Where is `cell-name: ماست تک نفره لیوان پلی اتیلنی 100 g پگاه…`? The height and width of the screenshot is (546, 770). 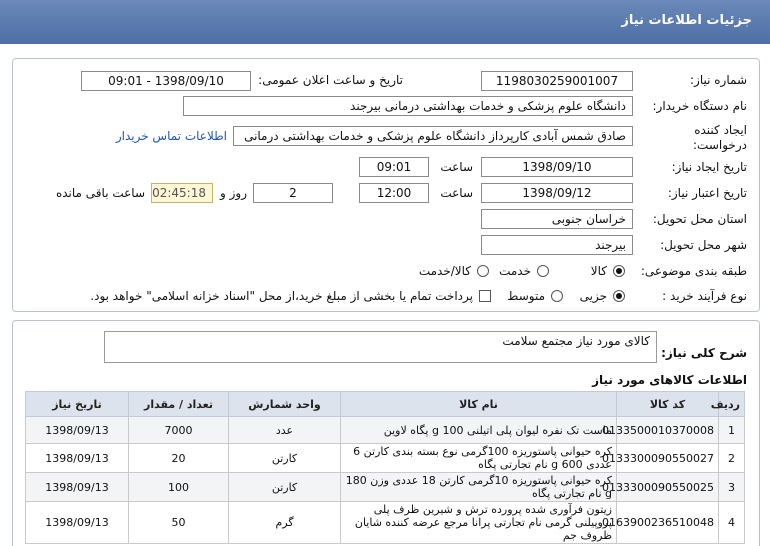
cell-name: ماست تک نفره لیوان پلی اتیلنی 100 g پگاه… is located at coordinates (478, 430).